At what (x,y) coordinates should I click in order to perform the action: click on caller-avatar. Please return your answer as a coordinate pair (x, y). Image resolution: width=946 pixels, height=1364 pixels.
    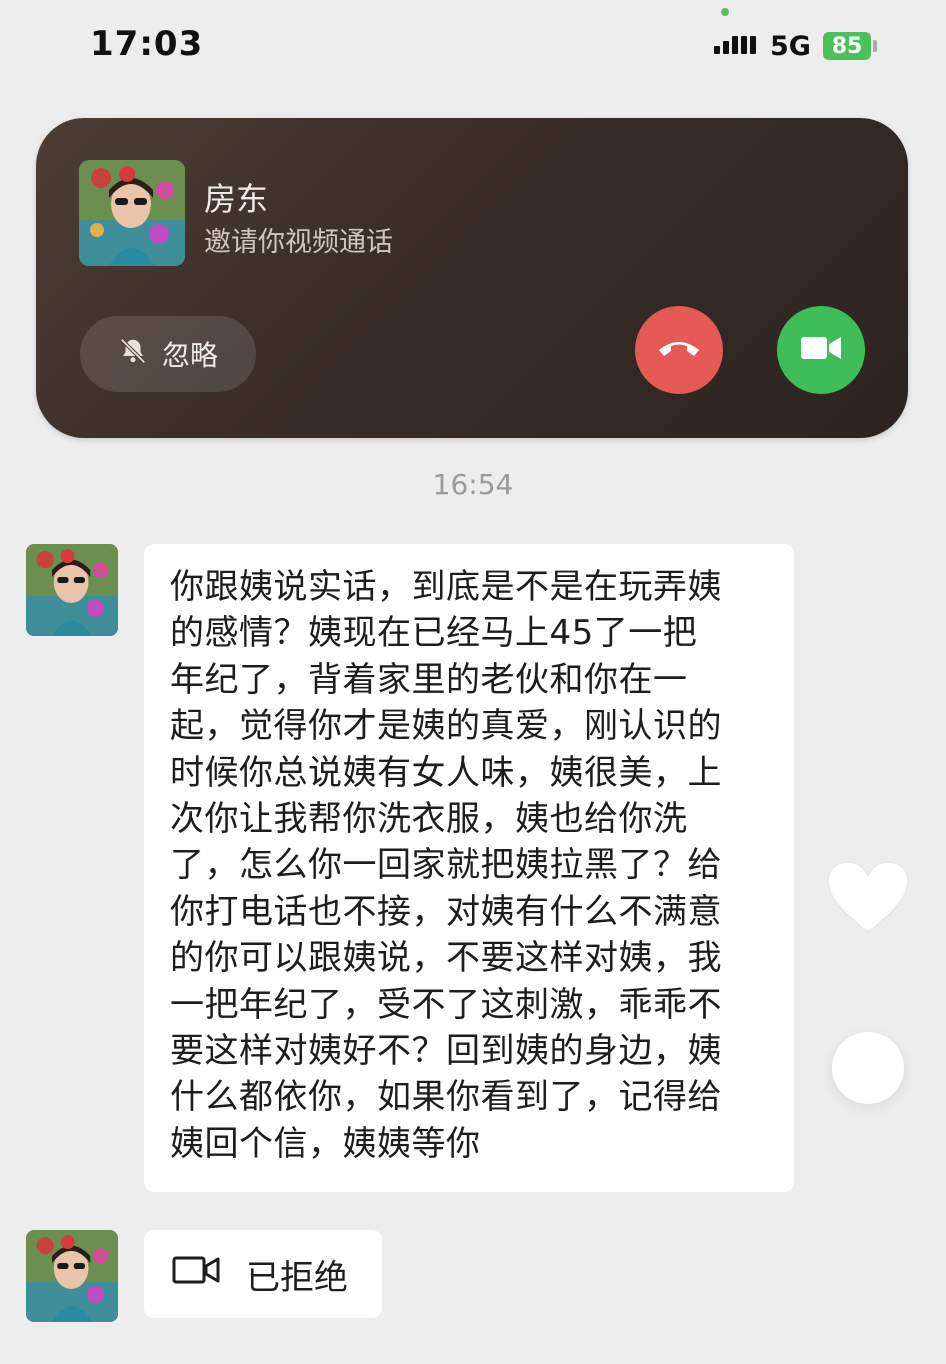
    Looking at the image, I should click on (132, 213).